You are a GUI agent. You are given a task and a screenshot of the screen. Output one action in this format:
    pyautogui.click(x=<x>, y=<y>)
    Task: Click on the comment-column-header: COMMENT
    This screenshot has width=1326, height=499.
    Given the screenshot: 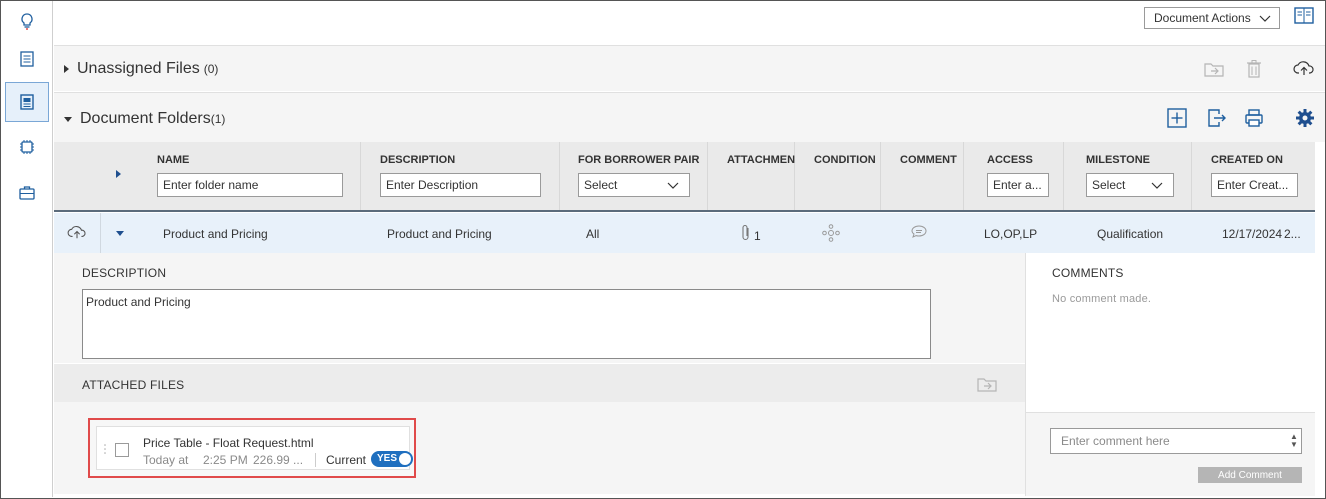 What is the action you would take?
    pyautogui.click(x=928, y=160)
    